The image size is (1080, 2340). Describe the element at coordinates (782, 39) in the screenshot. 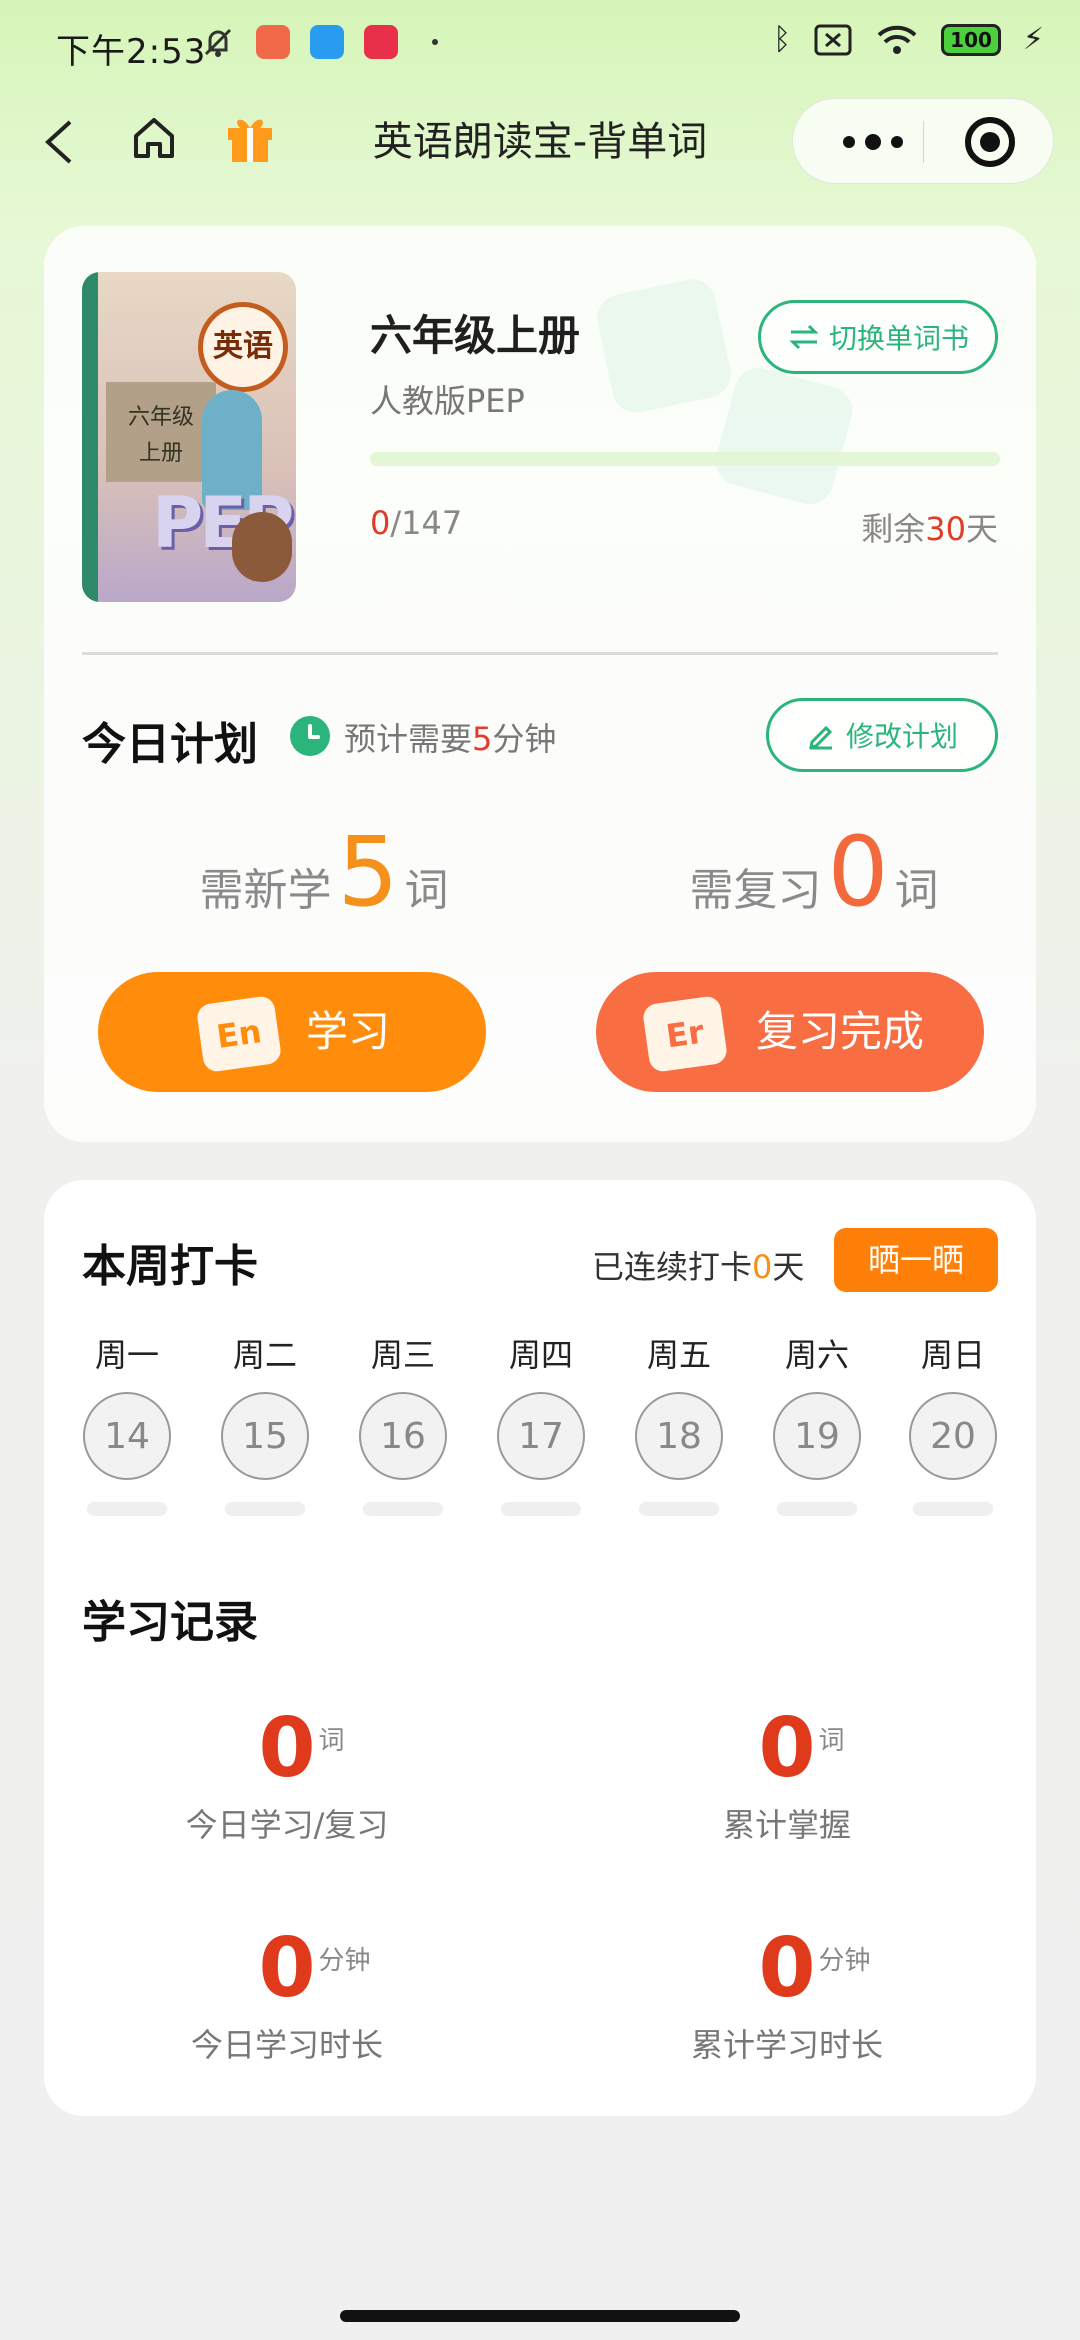

I see `bluetooth-icon: ᛒ` at that location.